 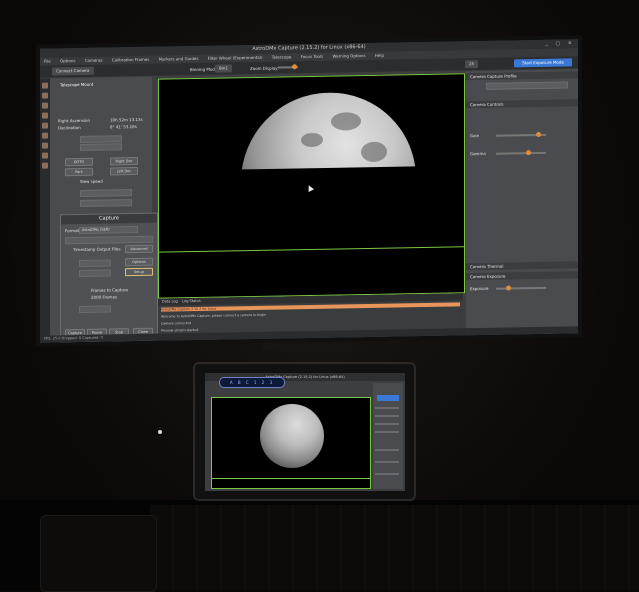 What do you see at coordinates (282, 56) in the screenshot?
I see `menu-telescope: Telescope` at bounding box center [282, 56].